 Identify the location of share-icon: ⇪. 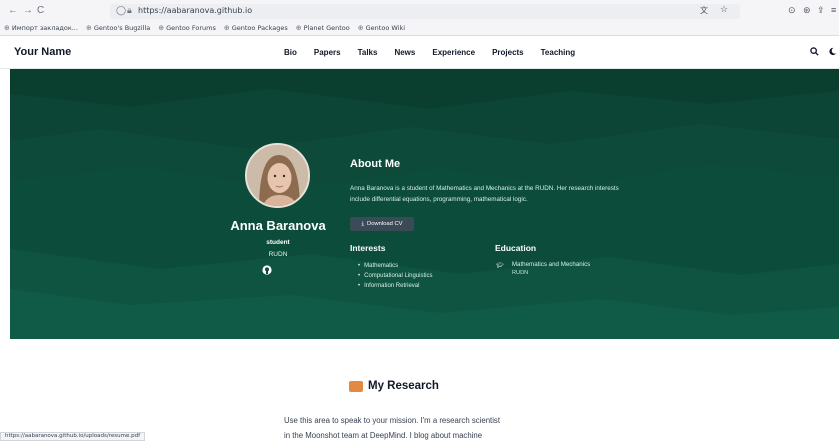
(821, 10).